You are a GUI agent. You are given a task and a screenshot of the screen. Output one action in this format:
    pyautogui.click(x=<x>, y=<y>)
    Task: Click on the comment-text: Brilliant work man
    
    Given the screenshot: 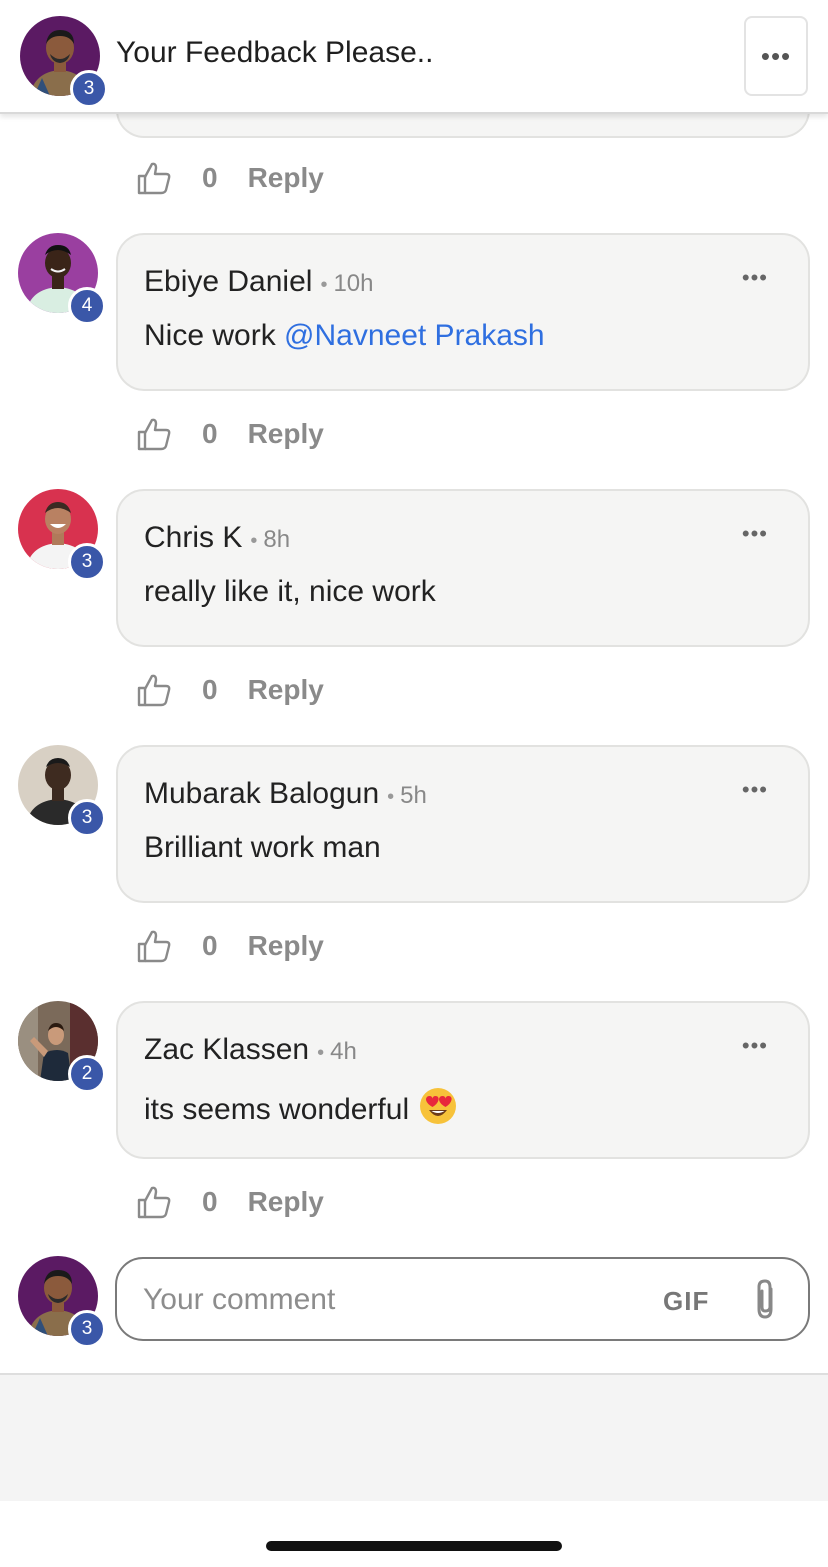 What is the action you would take?
    pyautogui.click(x=262, y=847)
    